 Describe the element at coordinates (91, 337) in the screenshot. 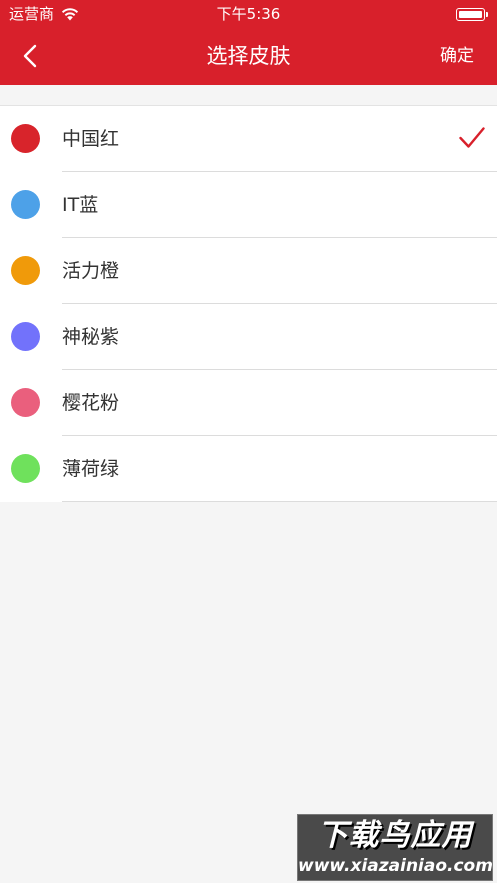

I see `skin-label: 神秘紫` at that location.